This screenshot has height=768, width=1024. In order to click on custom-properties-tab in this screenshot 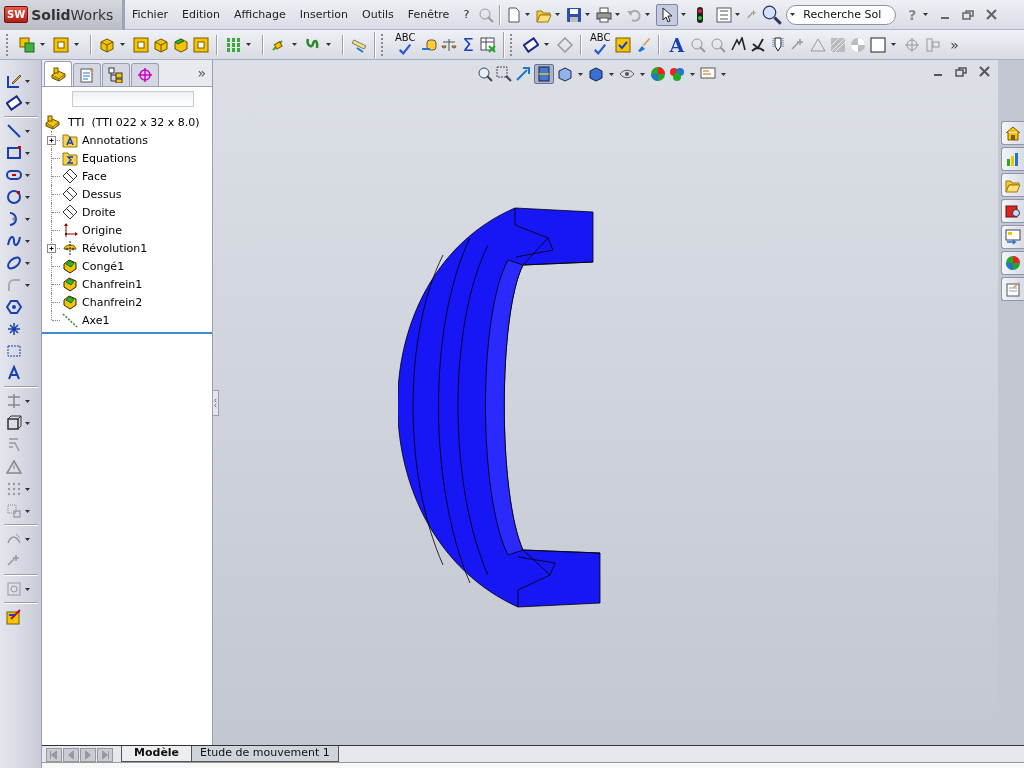, I will do `click(1012, 289)`.